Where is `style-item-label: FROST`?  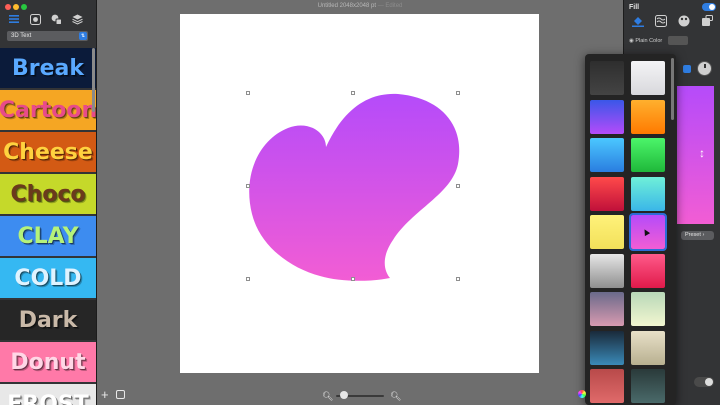
style-item-label: FROST is located at coordinates (48, 398).